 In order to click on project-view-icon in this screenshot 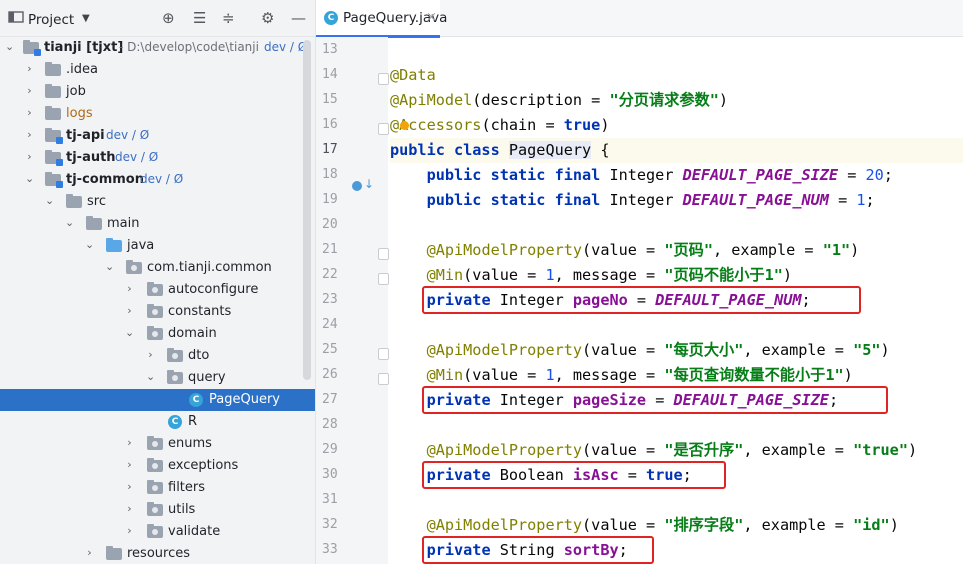, I will do `click(16, 17)`.